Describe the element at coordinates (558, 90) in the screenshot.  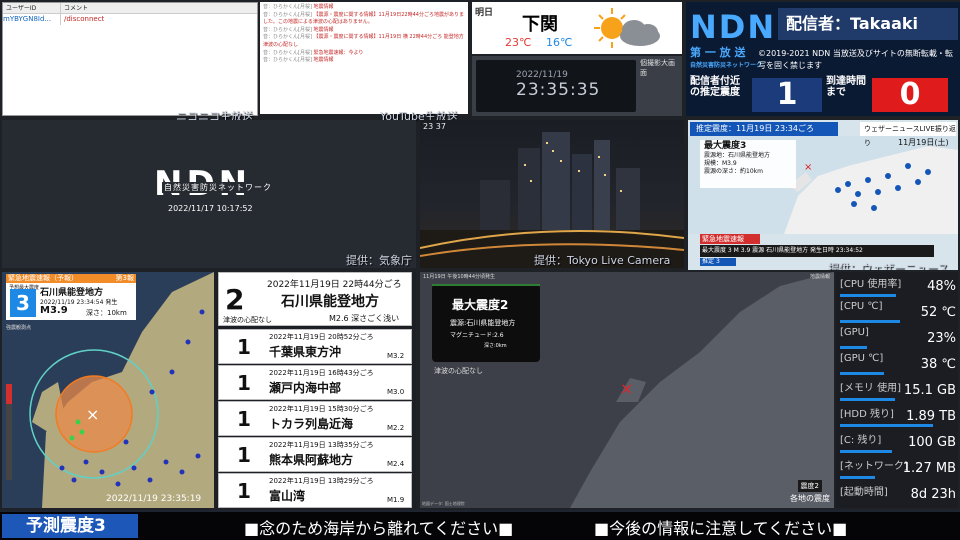
I see `clock-time: 23:35:35` at that location.